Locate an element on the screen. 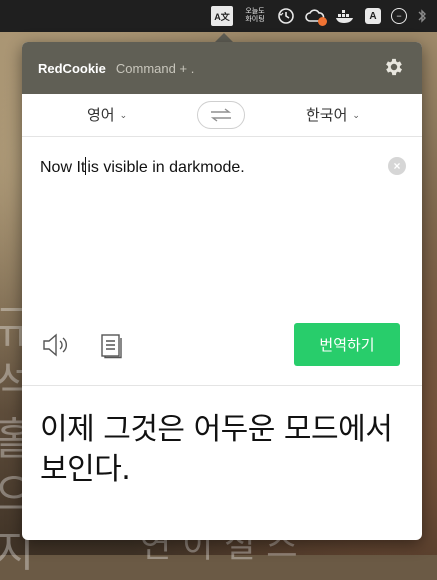 This screenshot has height=580, width=437. app-title: RedCookie is located at coordinates (72, 68).